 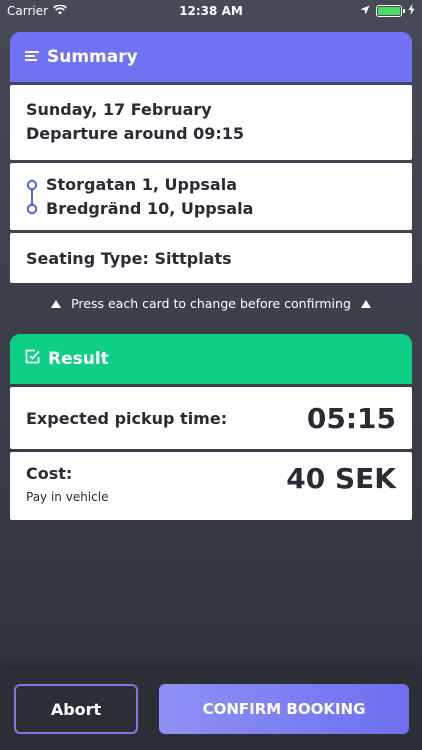 What do you see at coordinates (60, 11) in the screenshot?
I see `wifi-icon` at bounding box center [60, 11].